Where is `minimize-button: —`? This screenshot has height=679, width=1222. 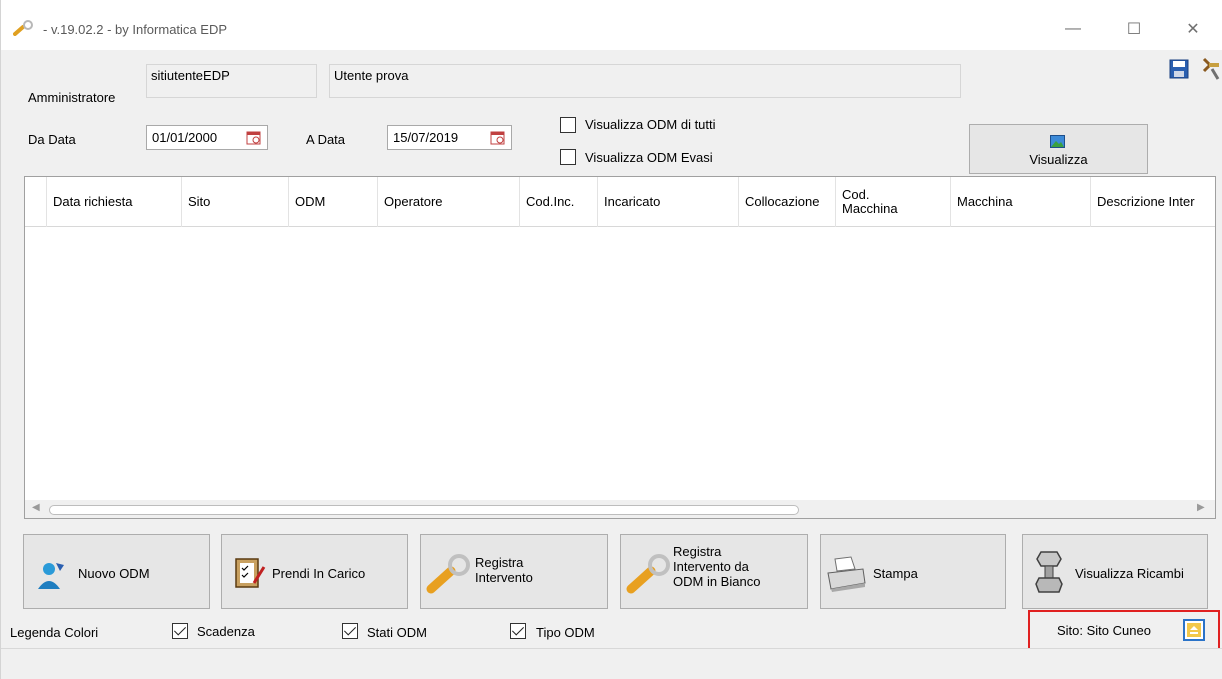
minimize-button: — is located at coordinates (1073, 29).